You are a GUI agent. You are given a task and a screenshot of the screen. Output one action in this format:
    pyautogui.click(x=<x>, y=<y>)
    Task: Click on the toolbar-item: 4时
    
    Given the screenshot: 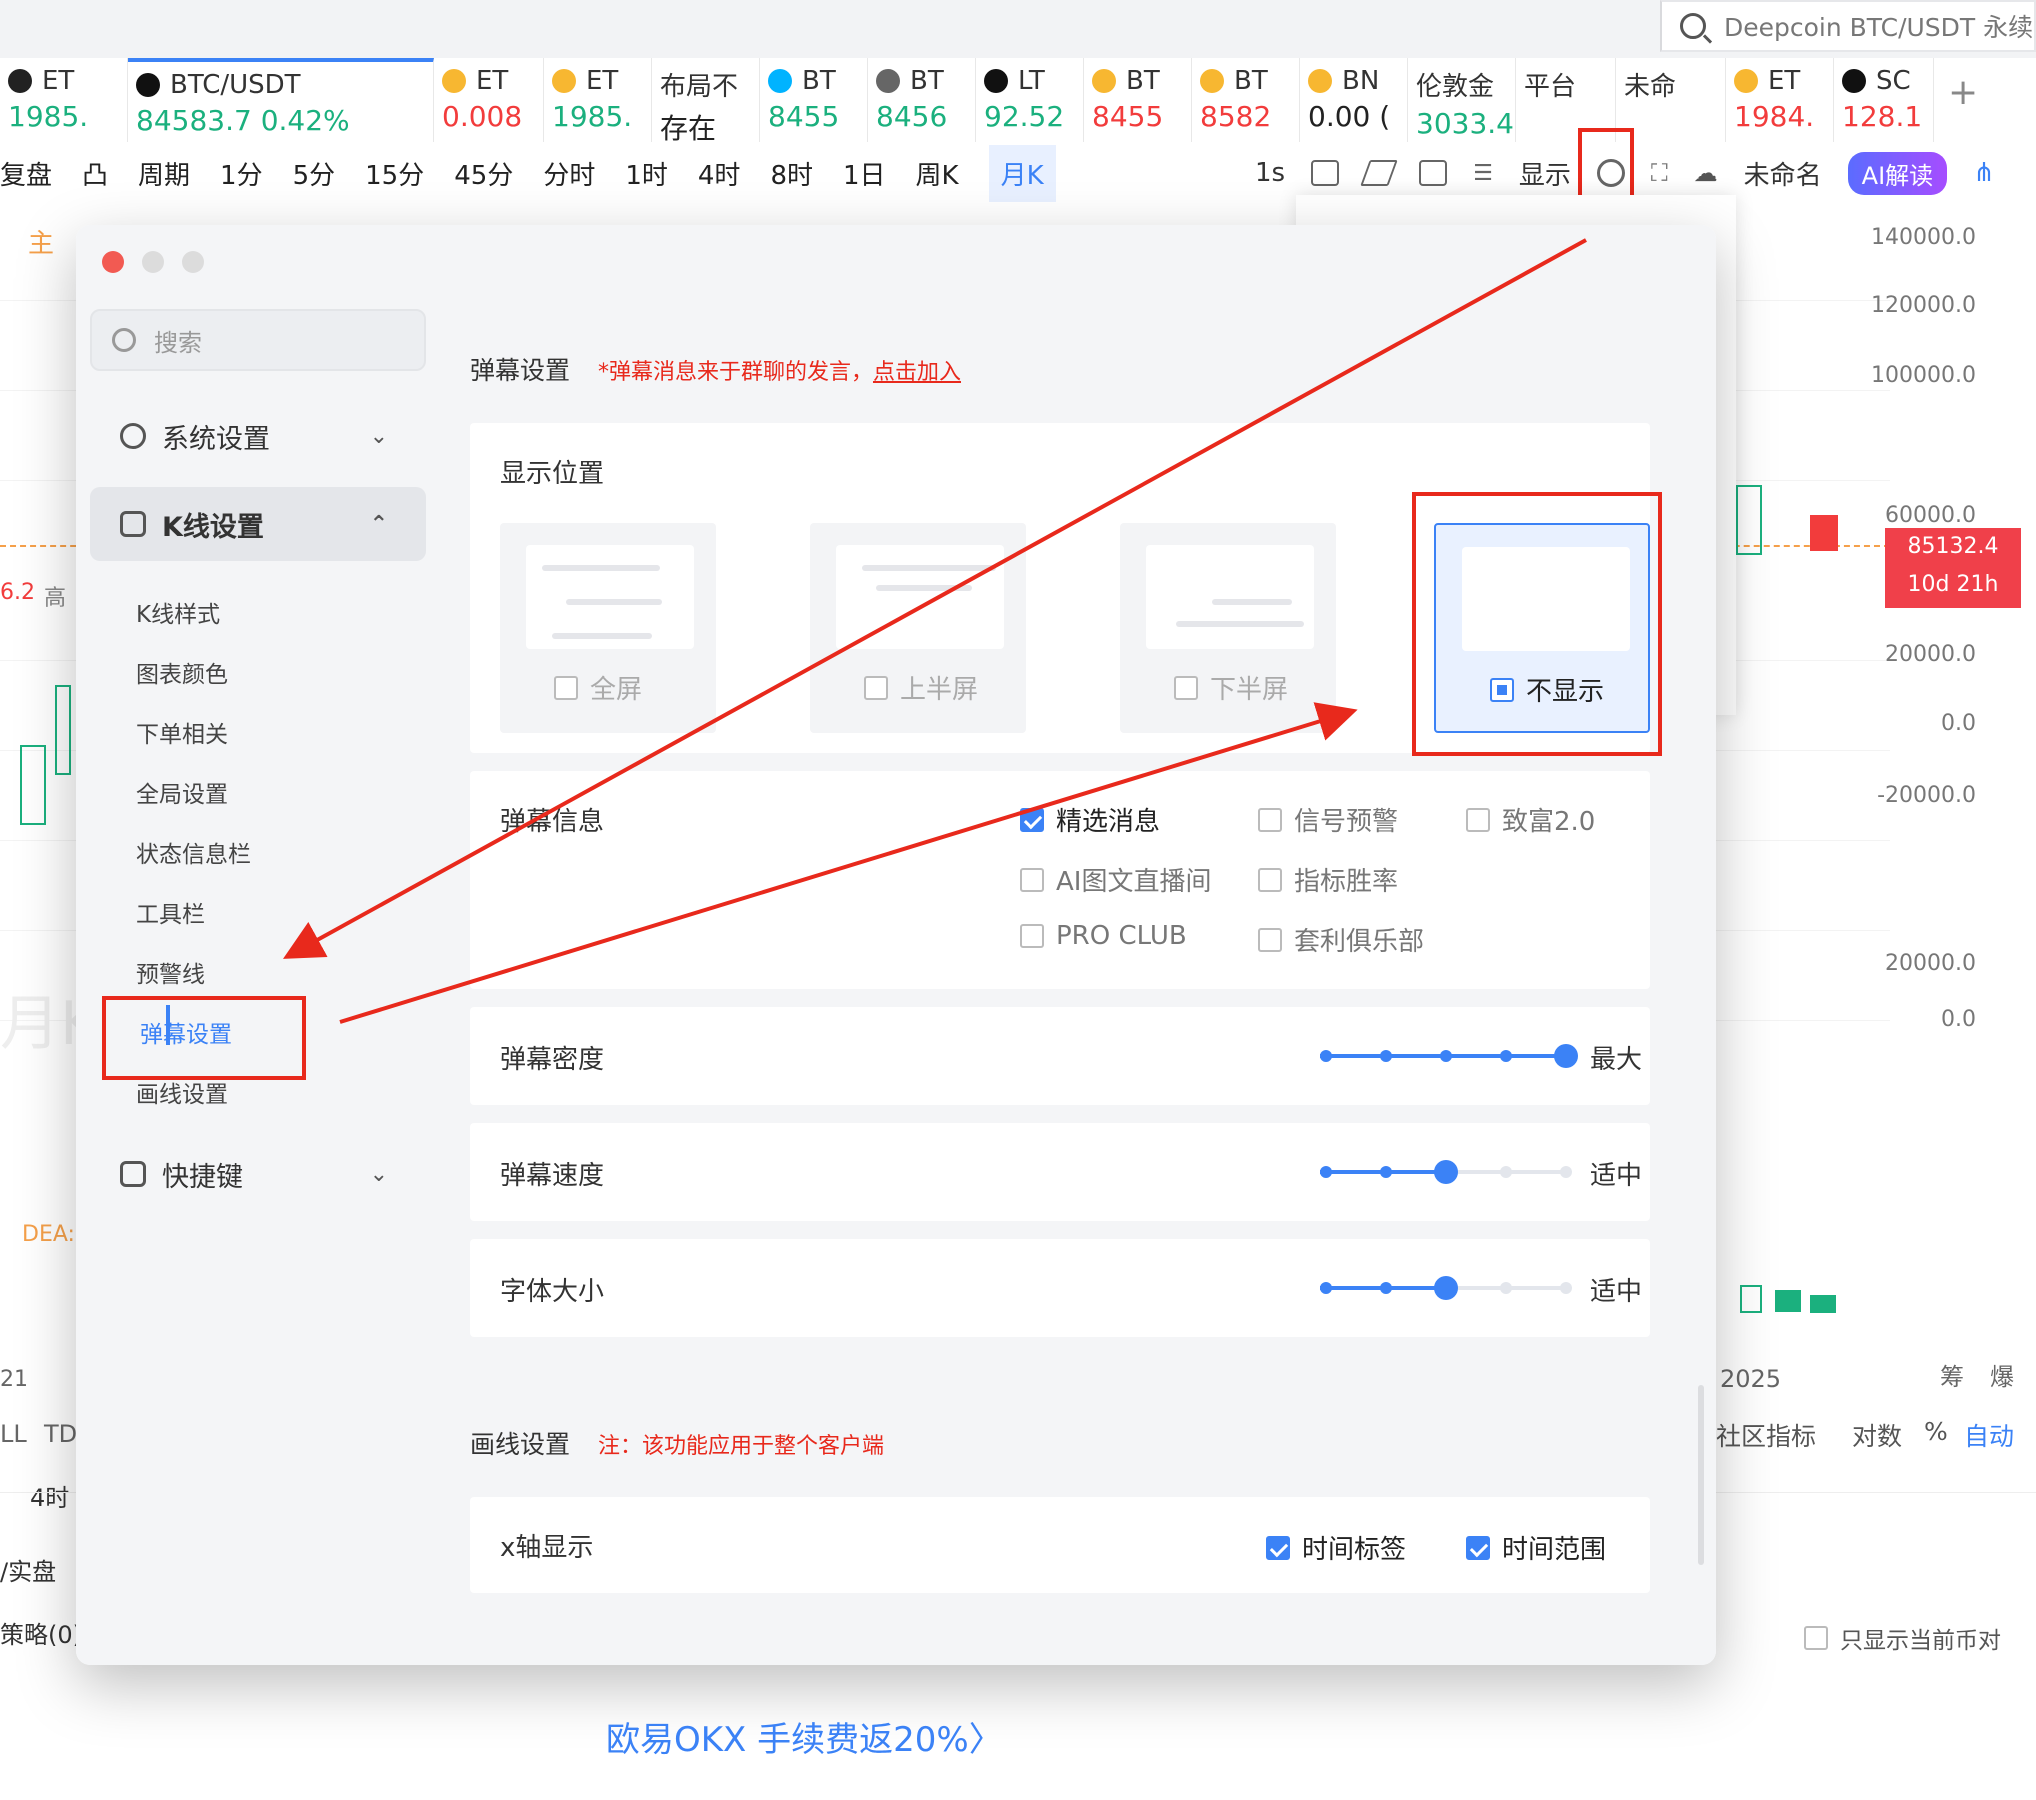 What is the action you would take?
    pyautogui.click(x=719, y=173)
    